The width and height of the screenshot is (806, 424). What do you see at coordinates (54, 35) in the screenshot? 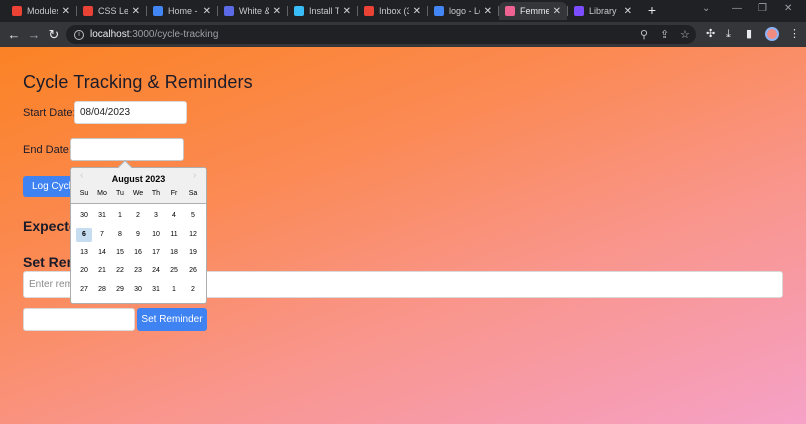
I see `reload-icon: ↻` at bounding box center [54, 35].